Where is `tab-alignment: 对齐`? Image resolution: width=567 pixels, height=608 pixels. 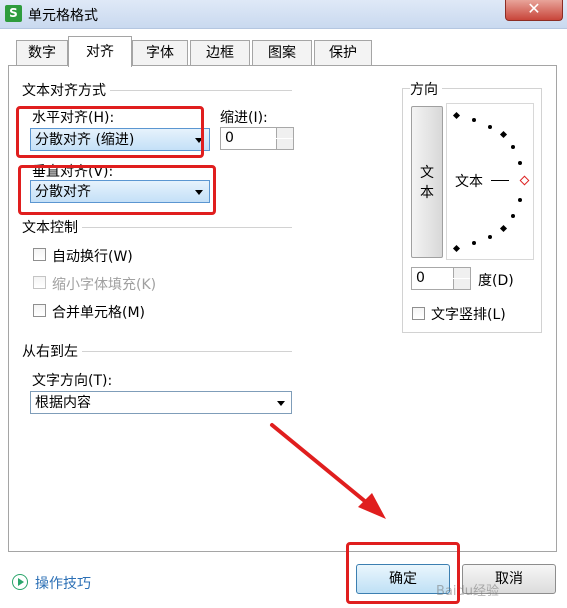
tab-alignment: 对齐 is located at coordinates (100, 51).